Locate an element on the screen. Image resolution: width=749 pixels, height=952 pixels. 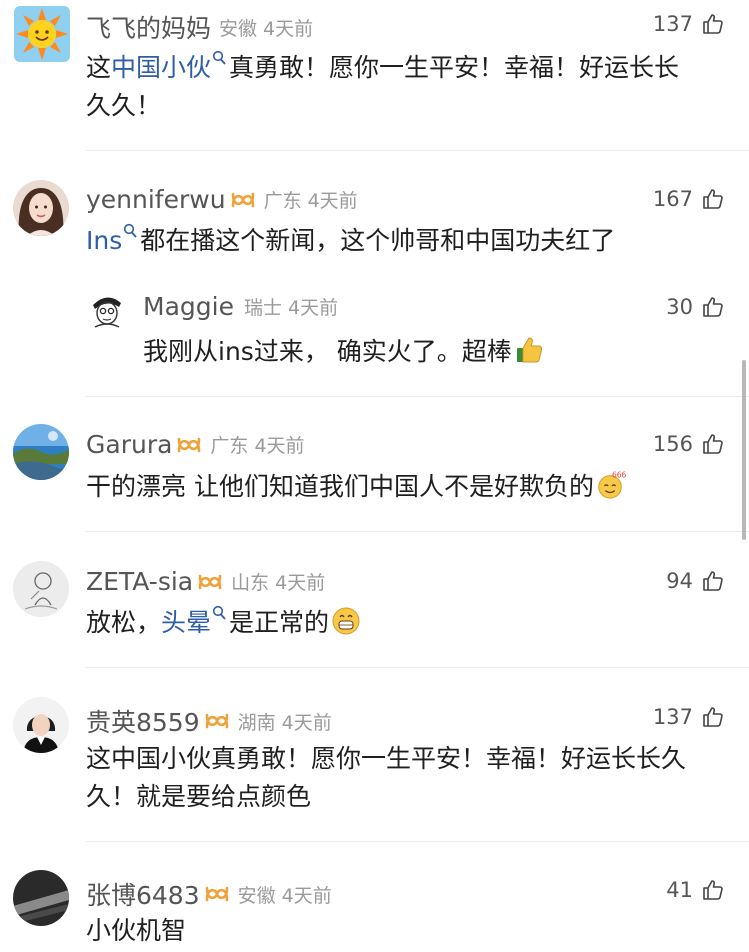
comment-text-part: 放松， is located at coordinates (124, 622).